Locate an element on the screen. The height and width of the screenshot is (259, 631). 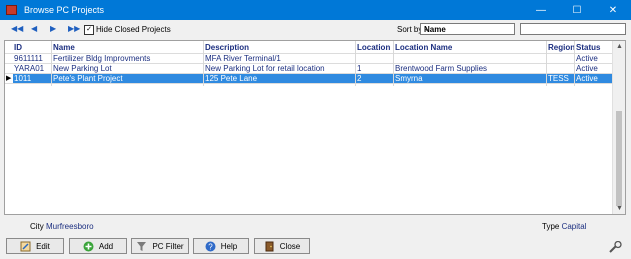
current-row-indicator-icon: ▶ is located at coordinates (9, 78).